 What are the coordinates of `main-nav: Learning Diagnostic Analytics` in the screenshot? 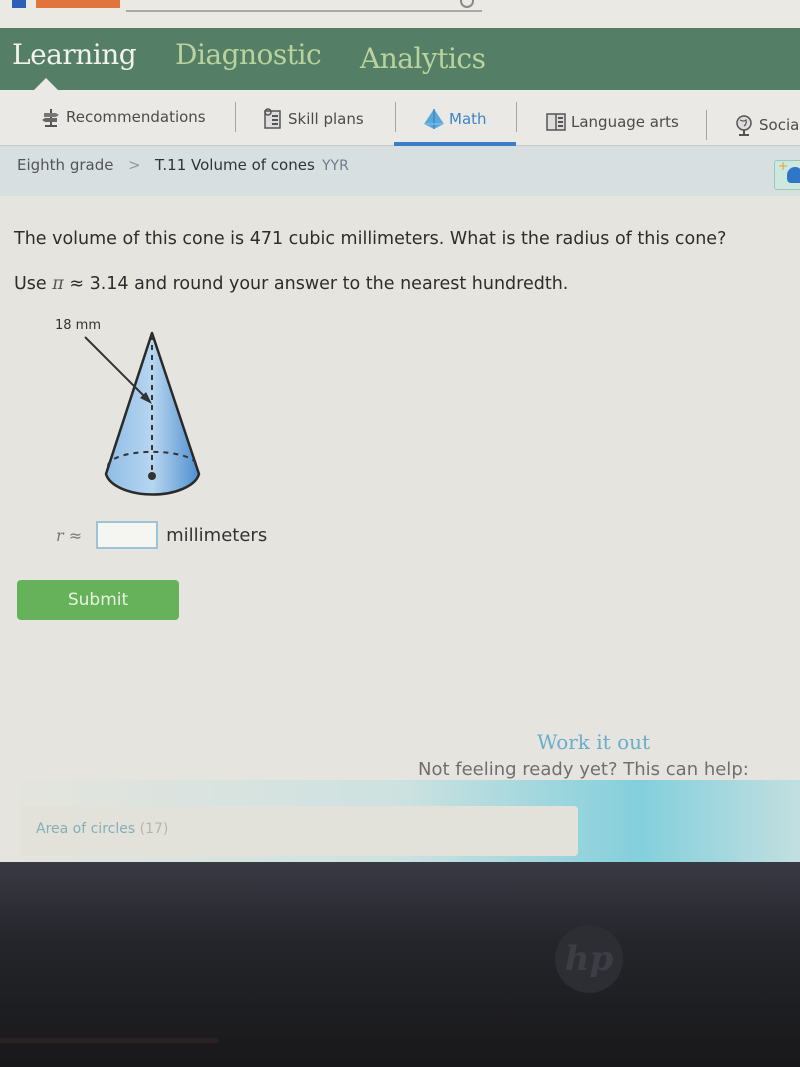 It's located at (400, 59).